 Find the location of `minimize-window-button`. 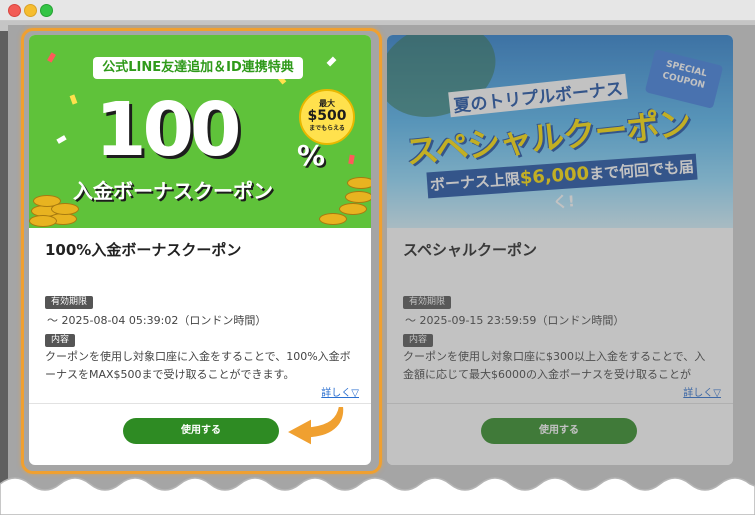

minimize-window-button is located at coordinates (30, 10).